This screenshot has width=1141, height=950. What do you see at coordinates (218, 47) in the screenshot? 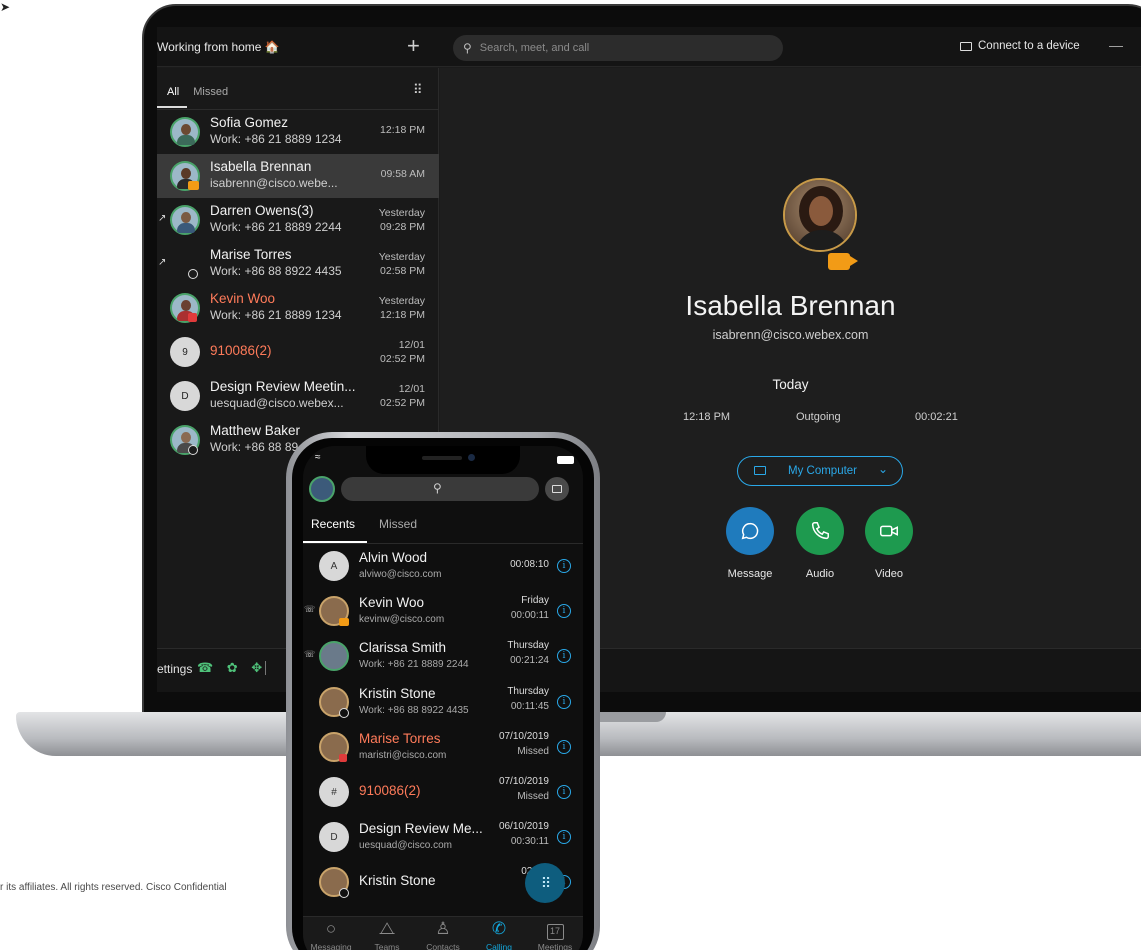
I see `status-message: Working from home 🏠` at bounding box center [218, 47].